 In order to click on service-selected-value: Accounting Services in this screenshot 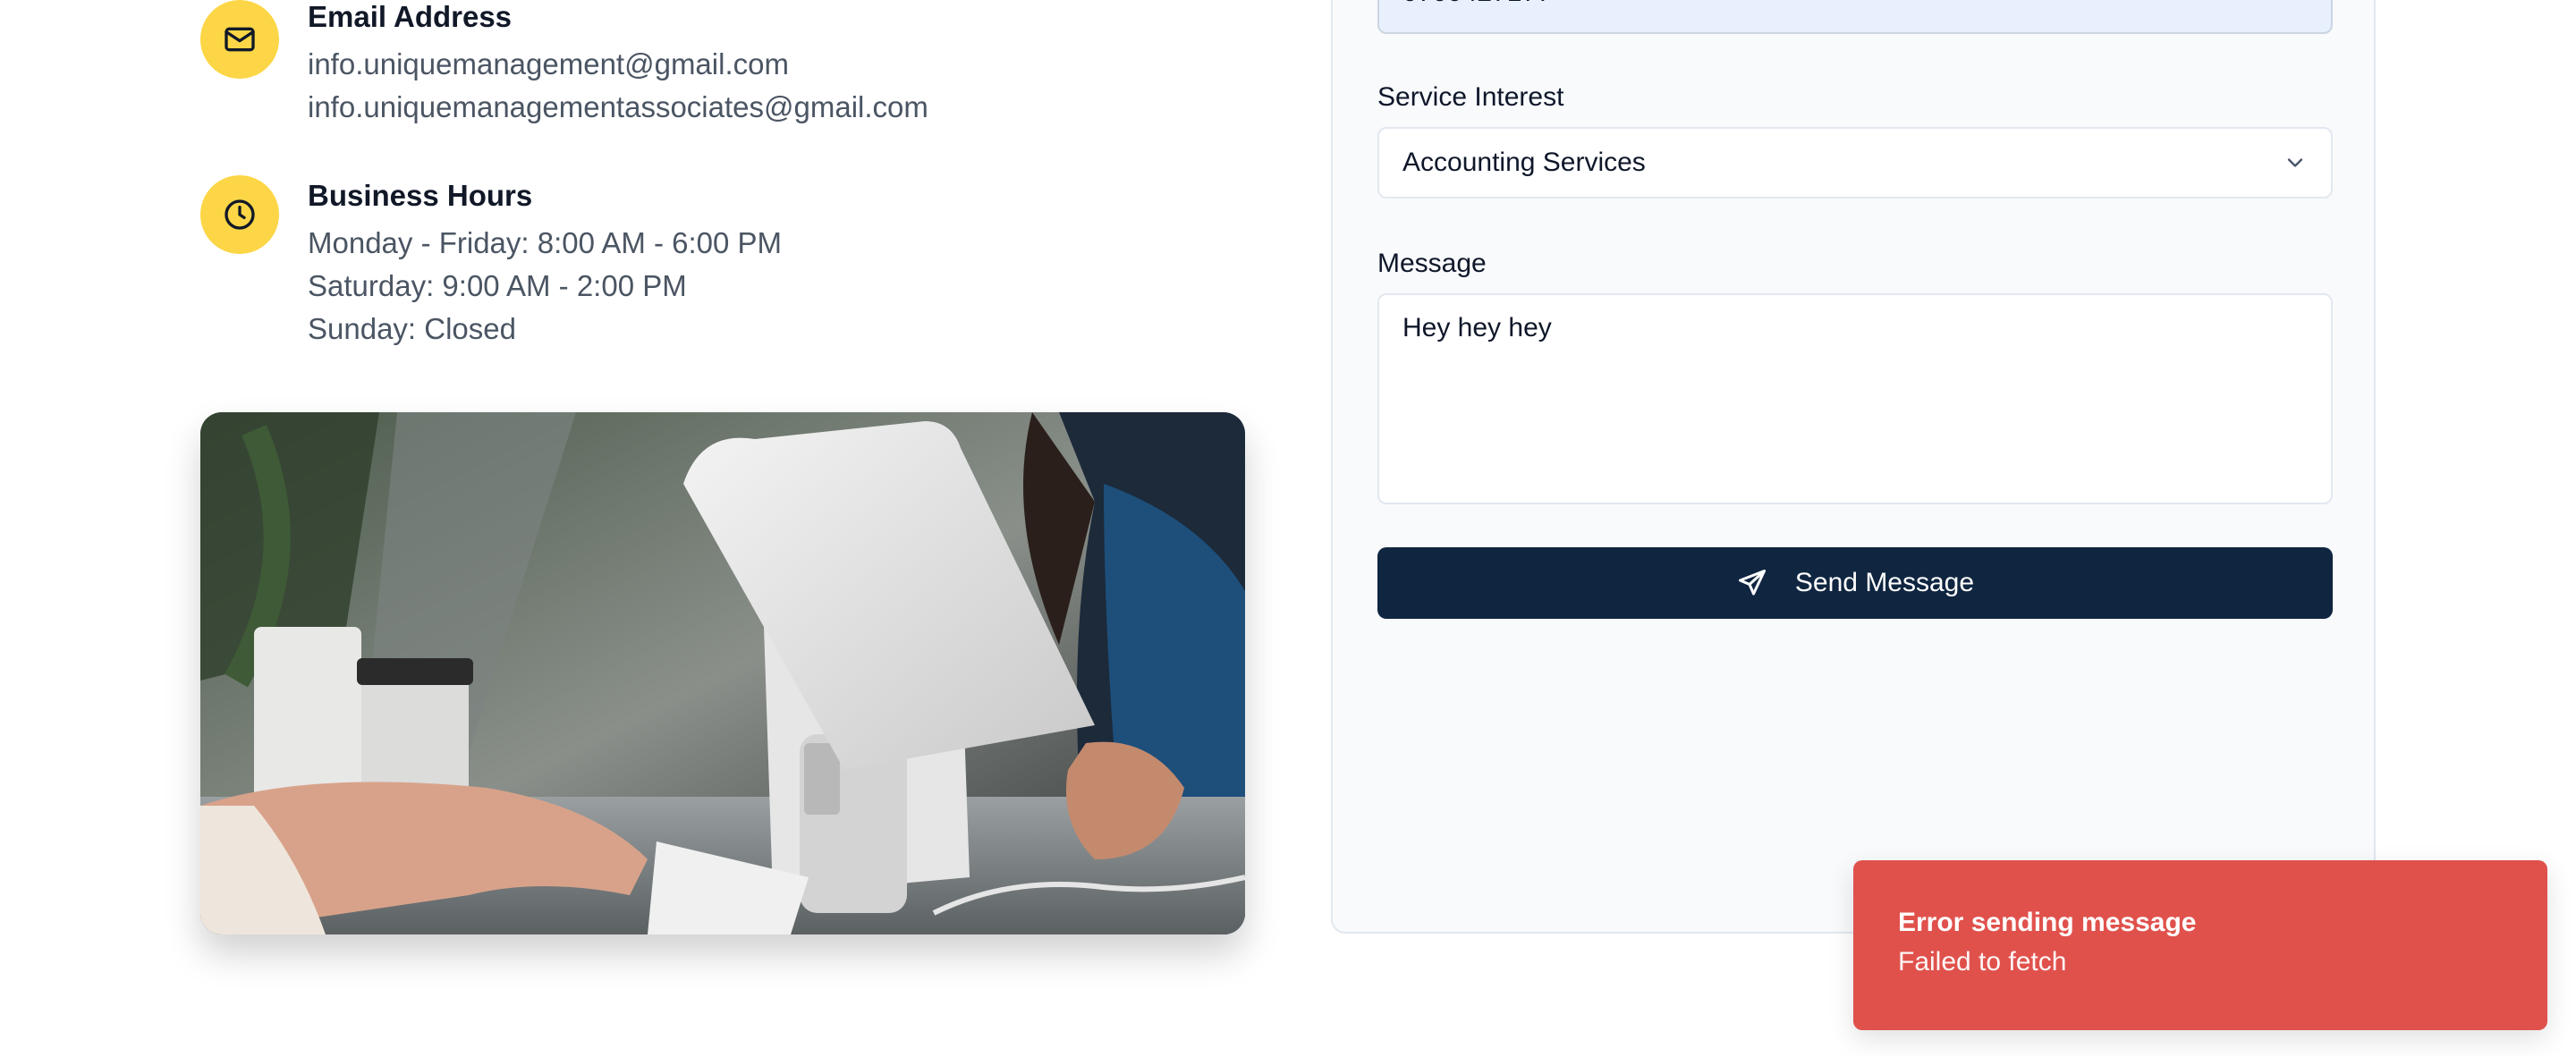, I will do `click(1524, 162)`.